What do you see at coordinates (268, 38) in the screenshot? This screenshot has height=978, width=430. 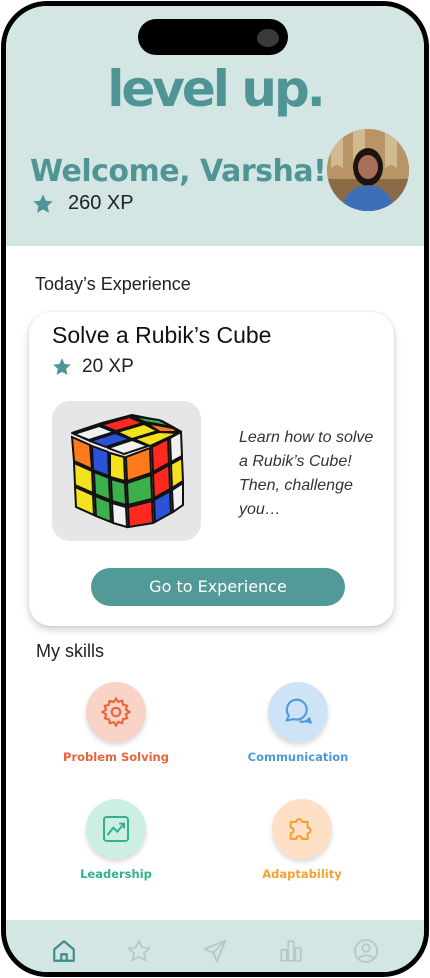 I see `camera-icon` at bounding box center [268, 38].